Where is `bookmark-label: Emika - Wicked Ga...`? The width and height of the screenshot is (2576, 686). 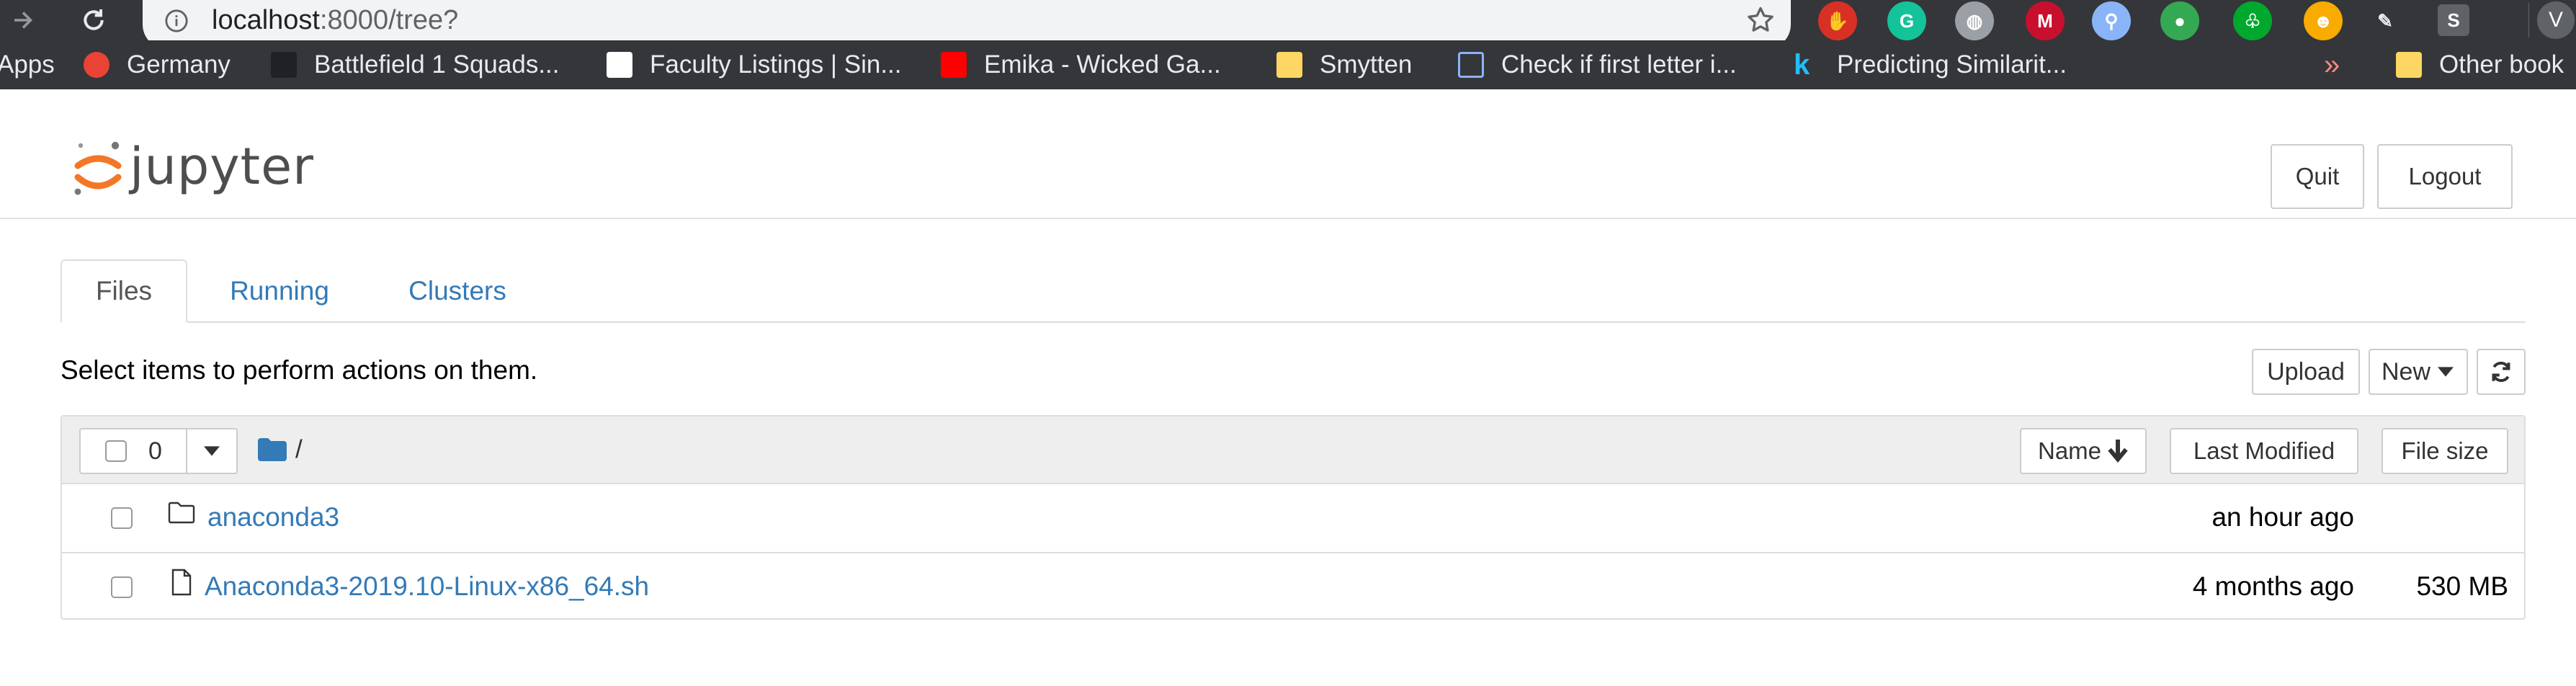
bookmark-label: Emika - Wicked Ga... is located at coordinates (1102, 64).